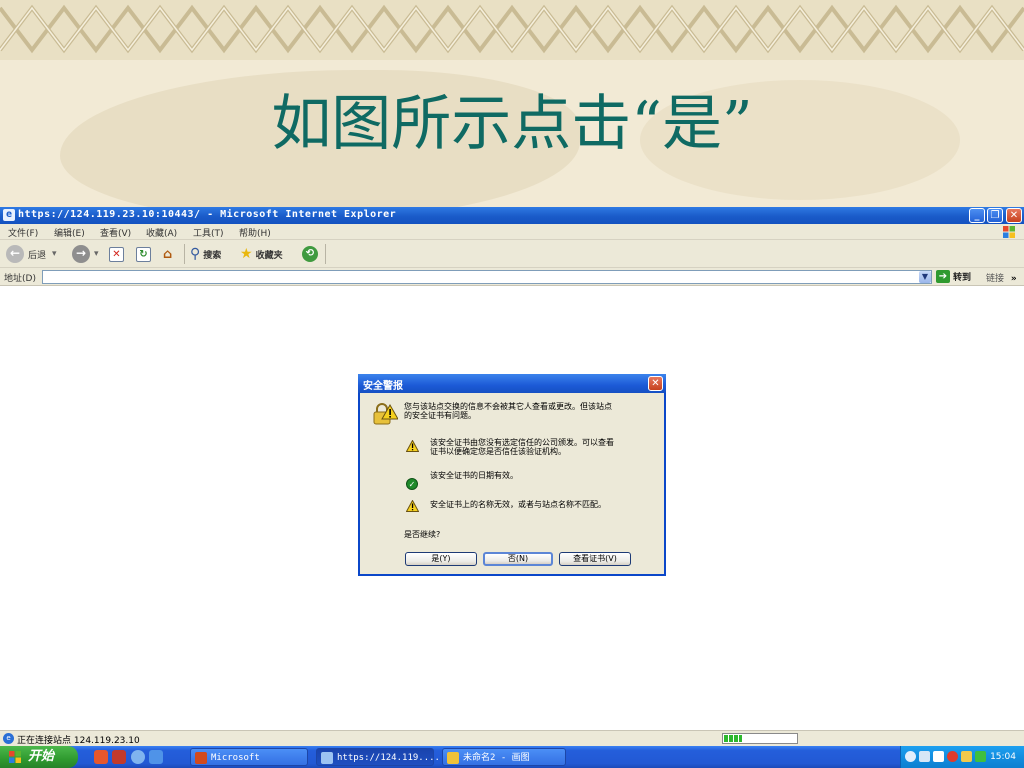 Image resolution: width=1024 pixels, height=768 pixels. I want to click on slide-title: 如图所示点击“是”, so click(512, 124).